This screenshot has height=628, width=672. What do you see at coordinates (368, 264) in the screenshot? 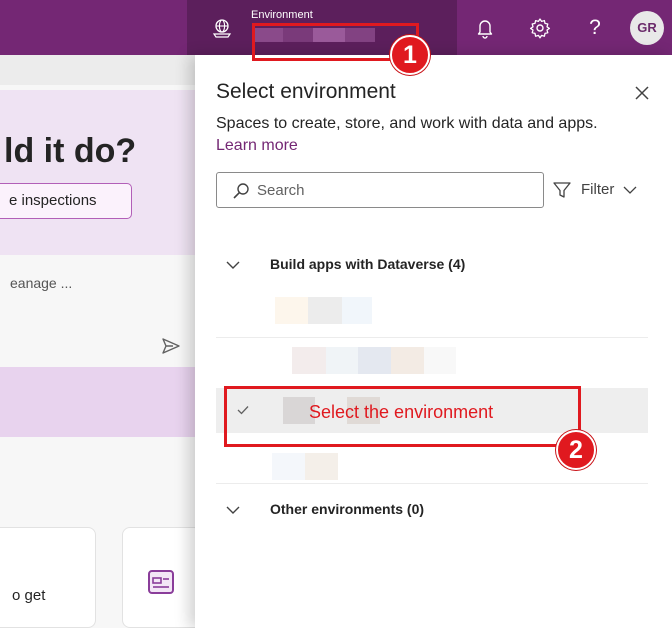
I see `group-label: Build apps with Dataverse (4)` at bounding box center [368, 264].